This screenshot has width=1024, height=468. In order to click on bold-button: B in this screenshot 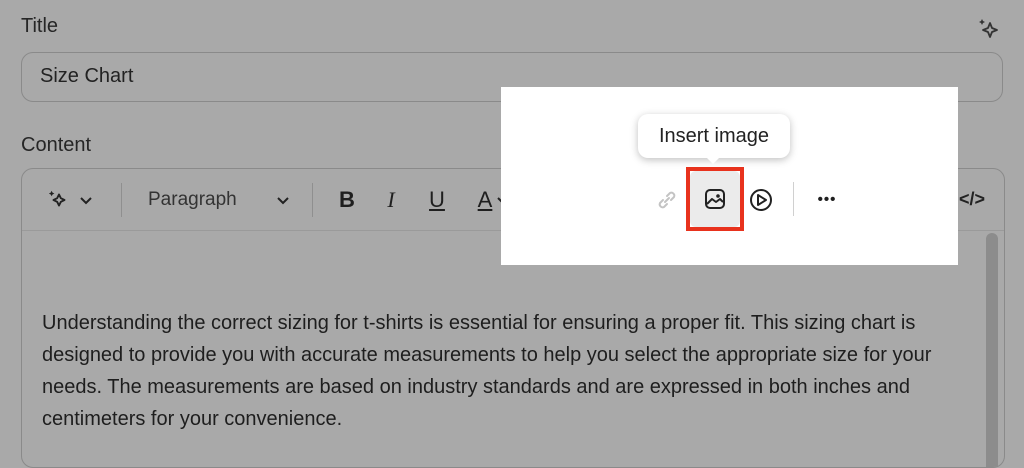, I will do `click(347, 200)`.